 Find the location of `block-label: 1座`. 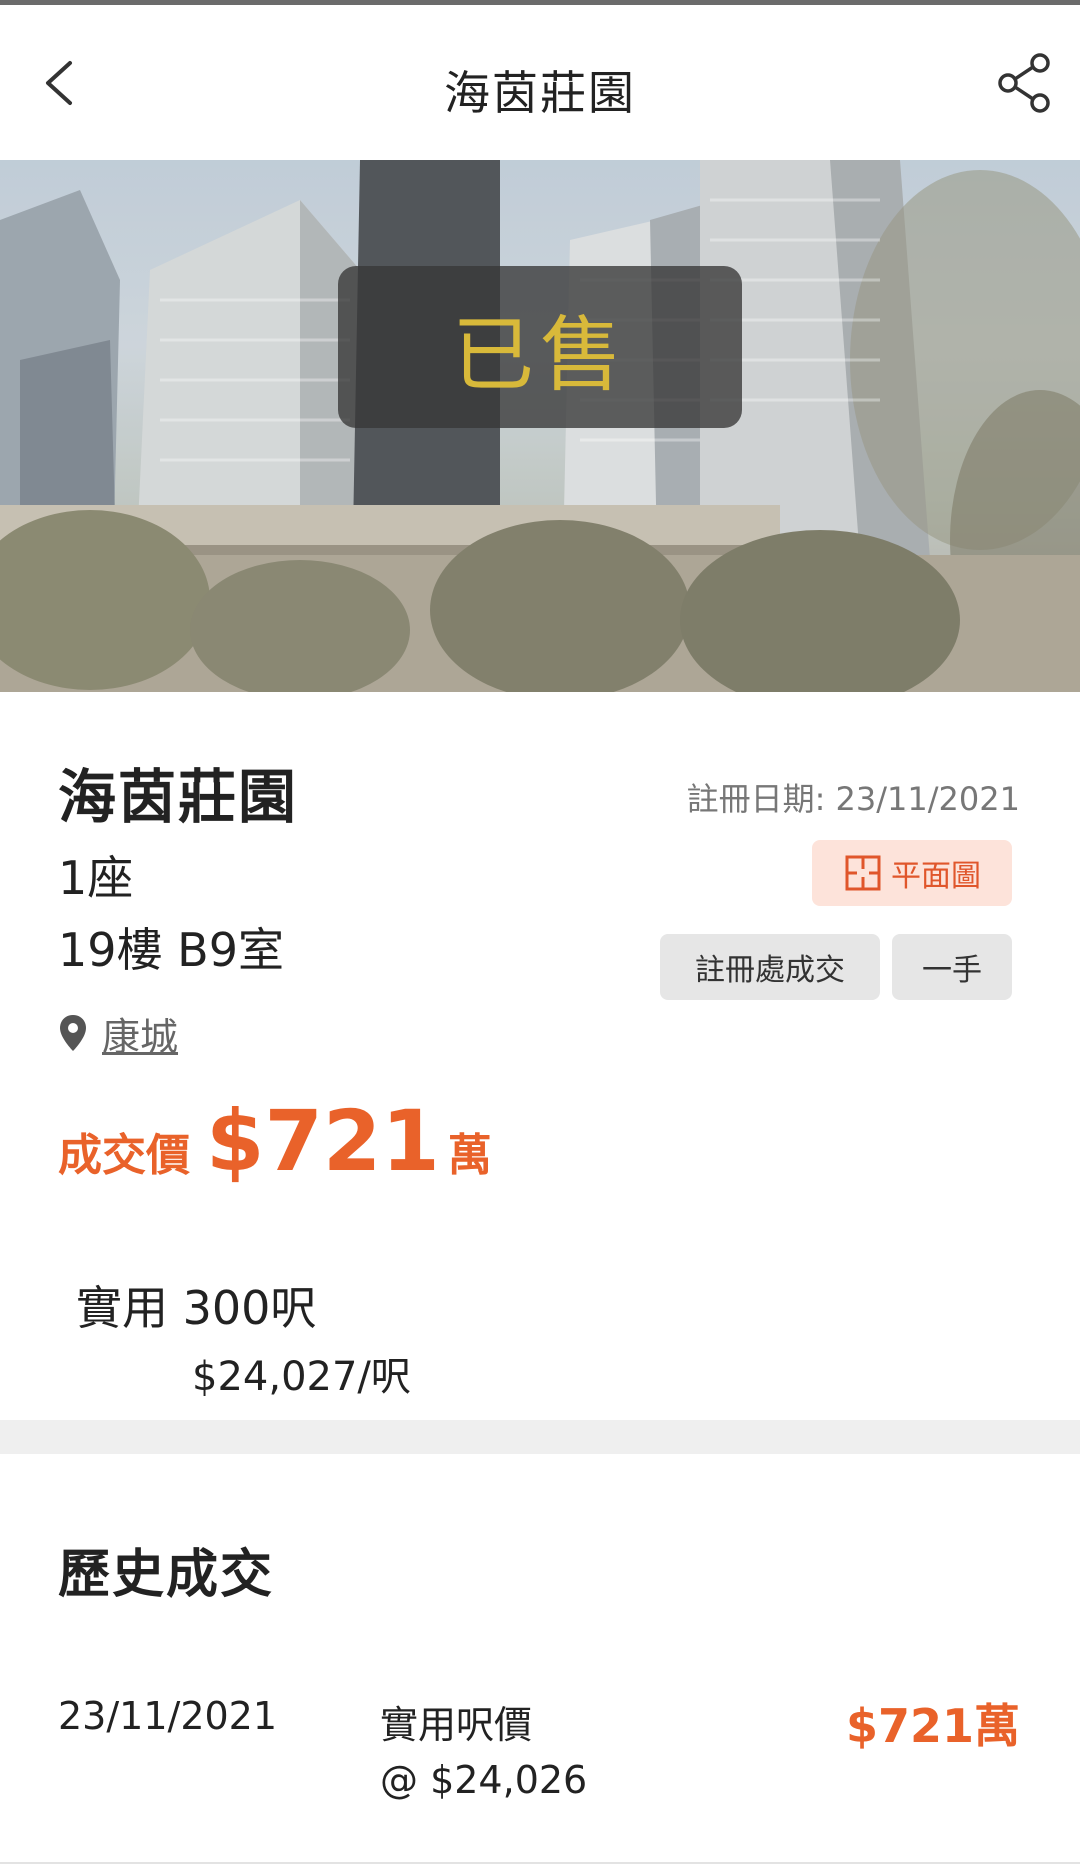

block-label: 1座 is located at coordinates (96, 878).